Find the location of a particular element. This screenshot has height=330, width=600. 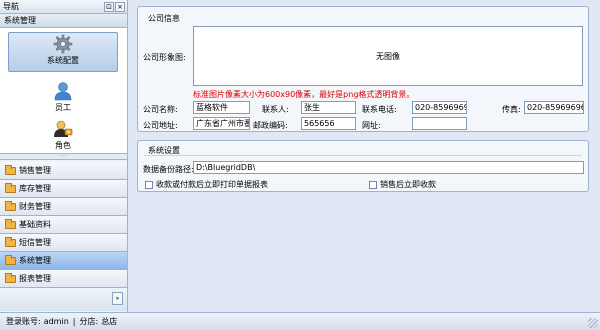

nav-module-label: 销售管理 is located at coordinates (35, 170).